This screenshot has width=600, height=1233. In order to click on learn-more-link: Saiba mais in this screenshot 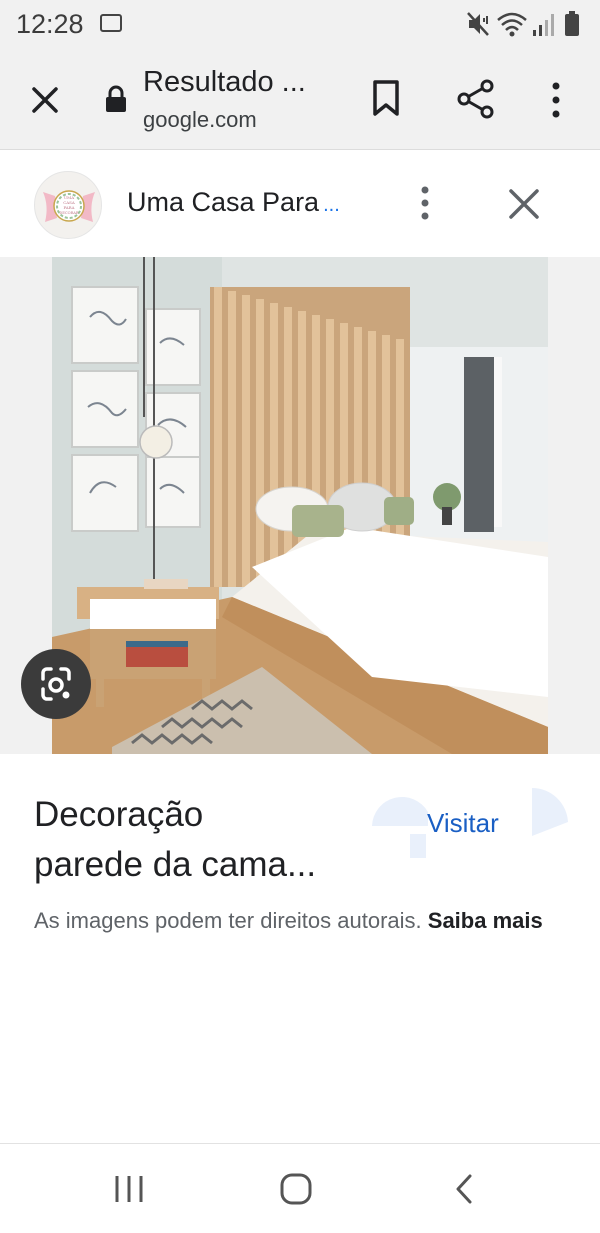, I will do `click(485, 920)`.